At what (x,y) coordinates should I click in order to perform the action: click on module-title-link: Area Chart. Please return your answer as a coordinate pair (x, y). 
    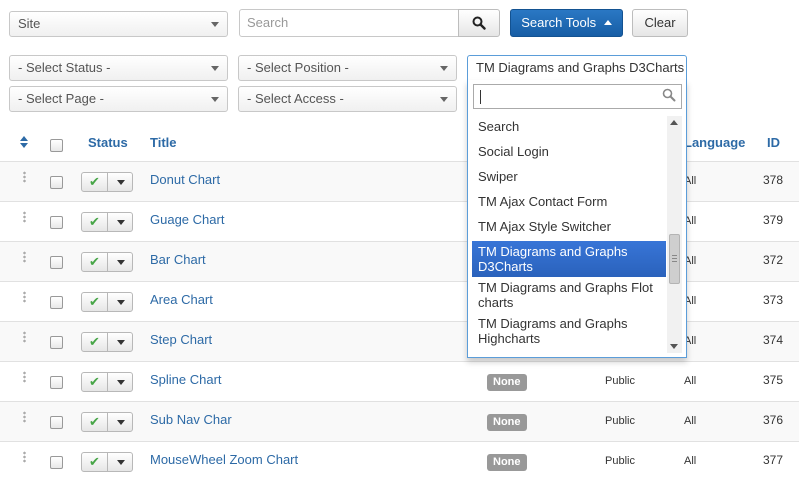
    Looking at the image, I should click on (181, 299).